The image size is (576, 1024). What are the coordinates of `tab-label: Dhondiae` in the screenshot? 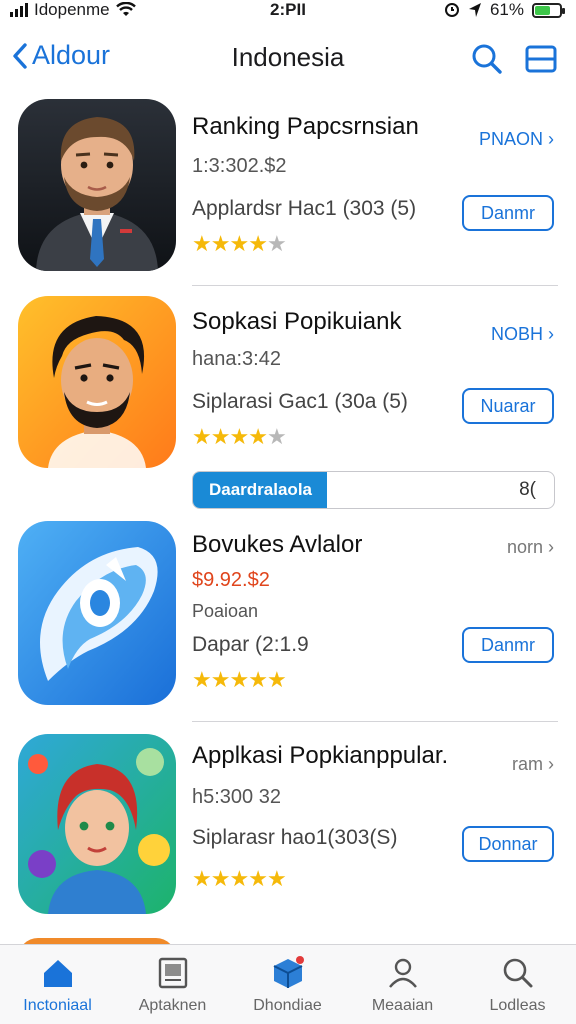 It's located at (287, 1005).